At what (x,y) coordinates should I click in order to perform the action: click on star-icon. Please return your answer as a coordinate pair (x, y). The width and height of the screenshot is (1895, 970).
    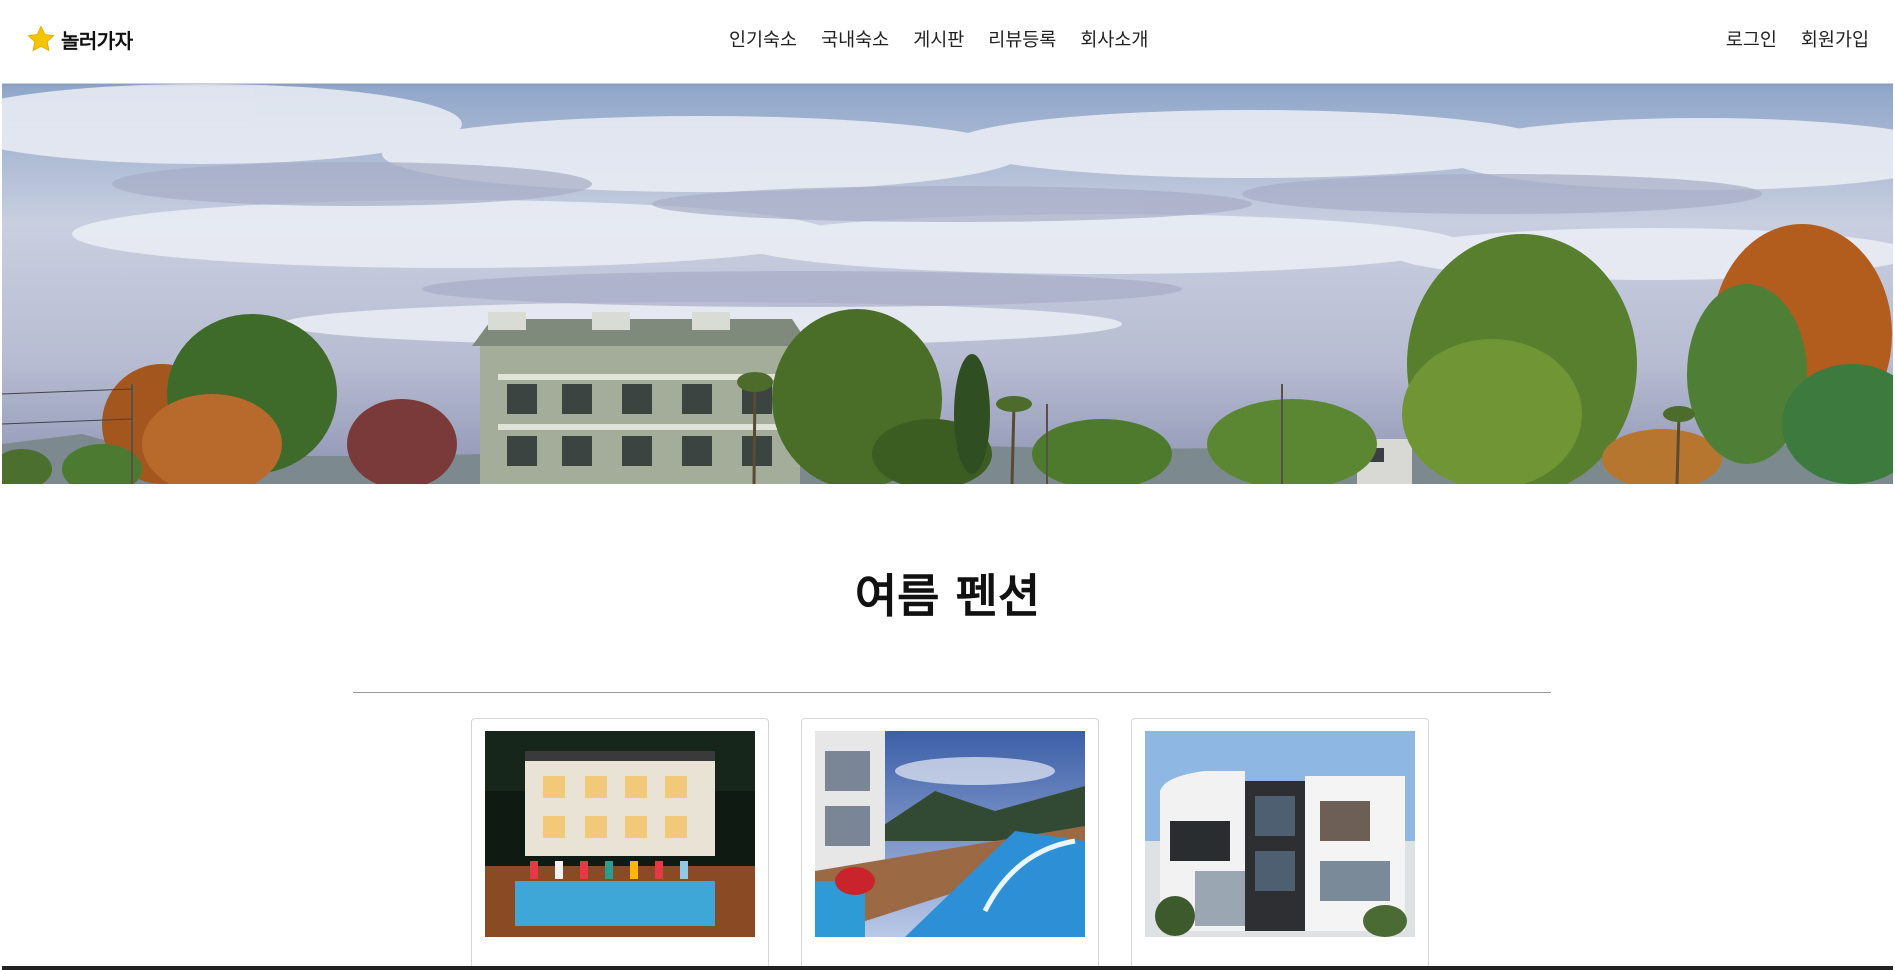
    Looking at the image, I should click on (41, 38).